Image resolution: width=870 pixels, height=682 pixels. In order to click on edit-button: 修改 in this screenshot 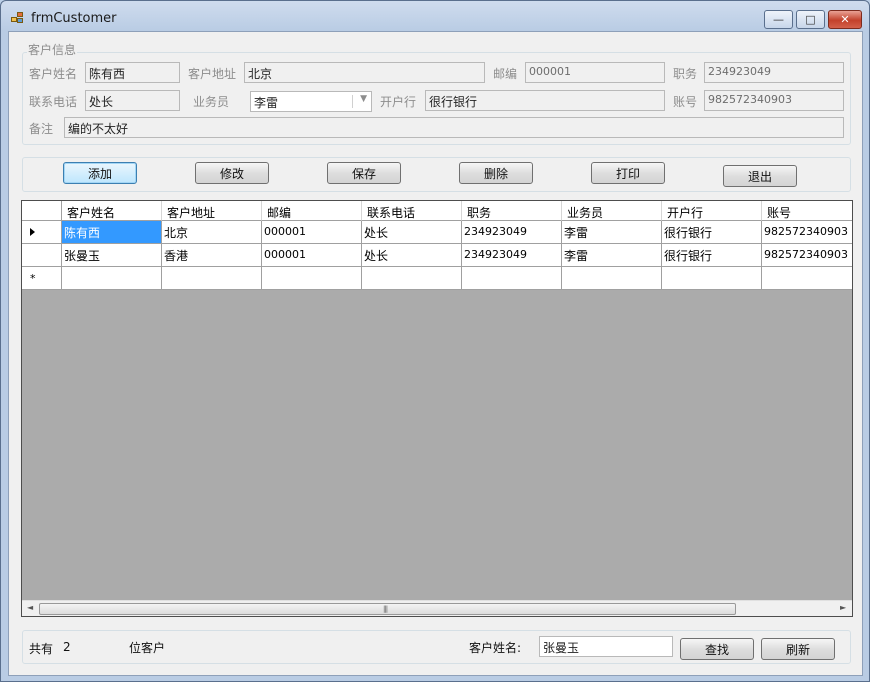, I will do `click(232, 173)`.